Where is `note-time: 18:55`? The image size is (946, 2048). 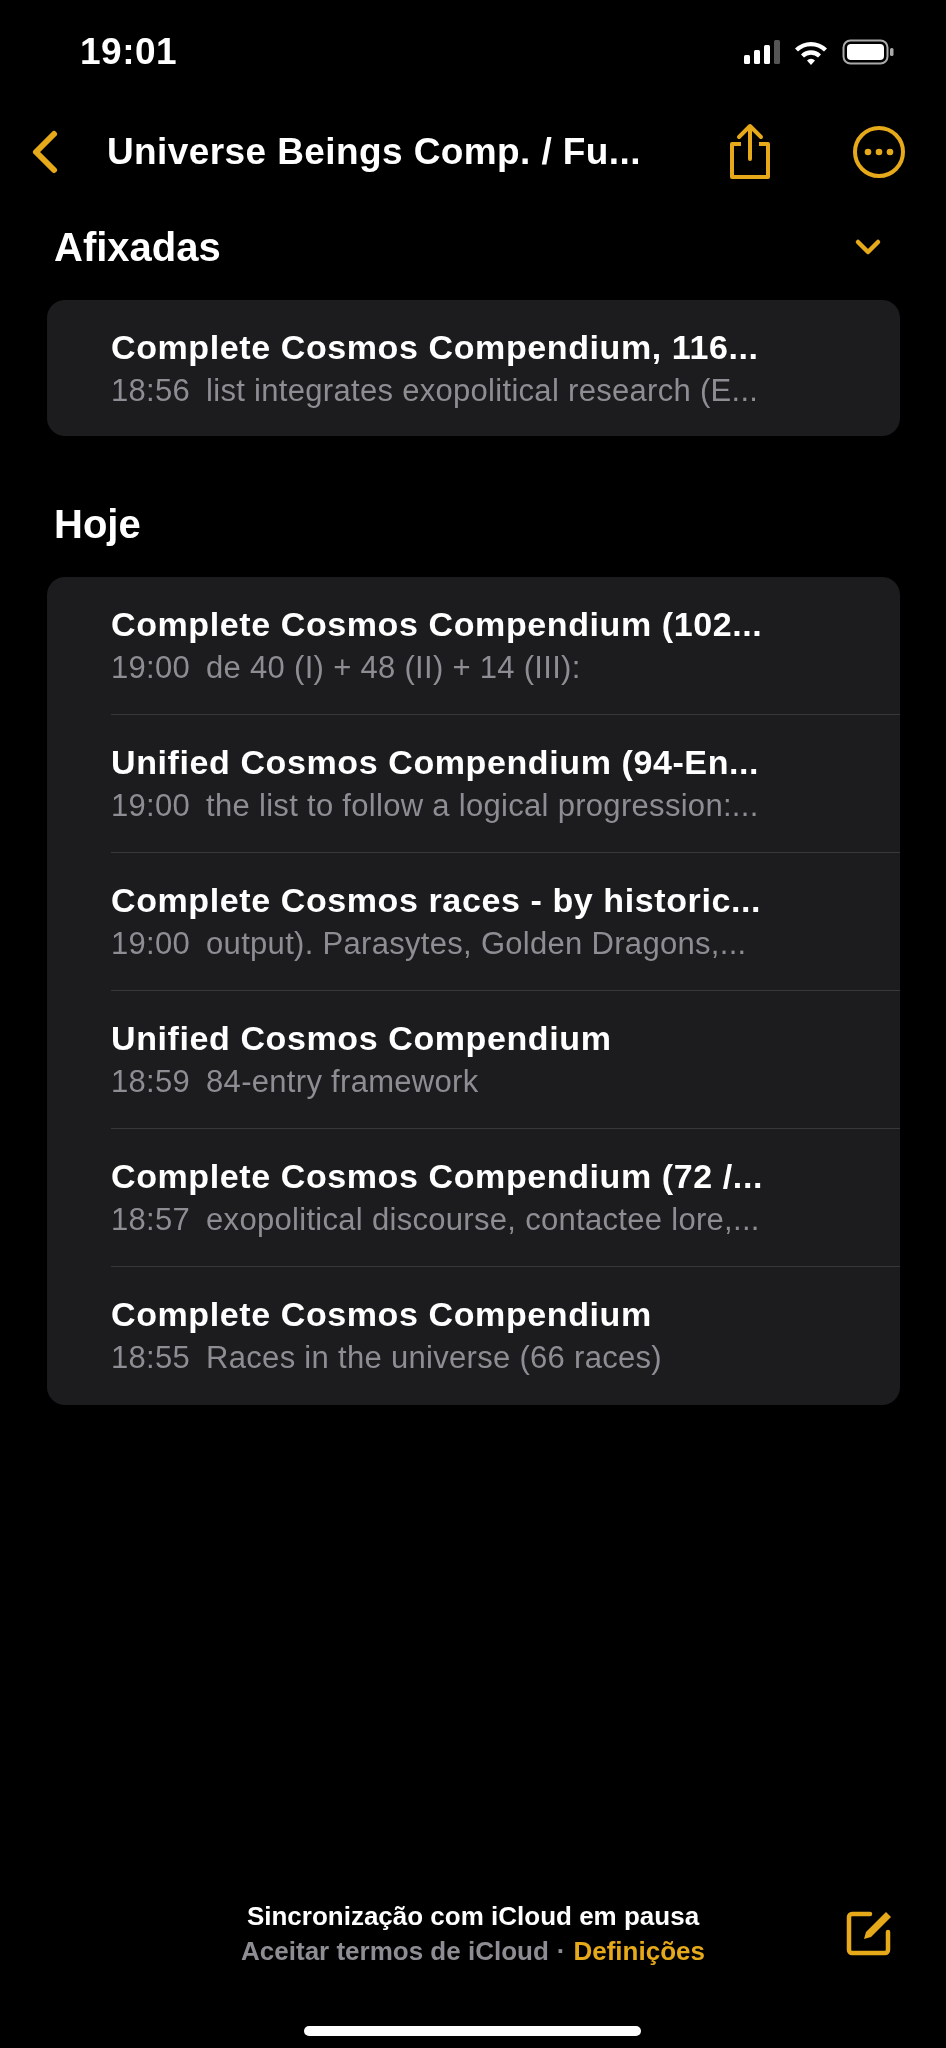 note-time: 18:55 is located at coordinates (151, 1358).